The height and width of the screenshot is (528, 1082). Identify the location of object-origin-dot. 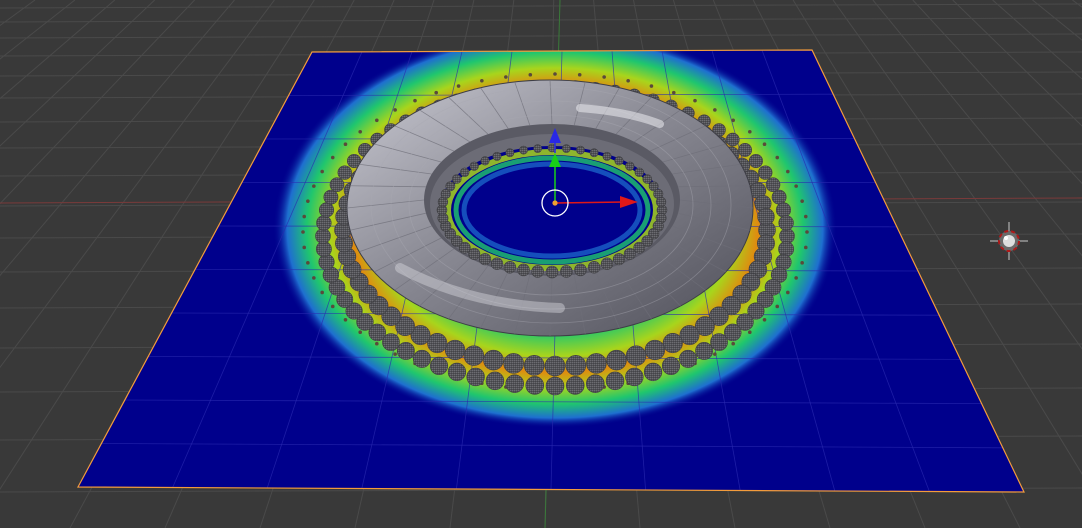
(555, 203).